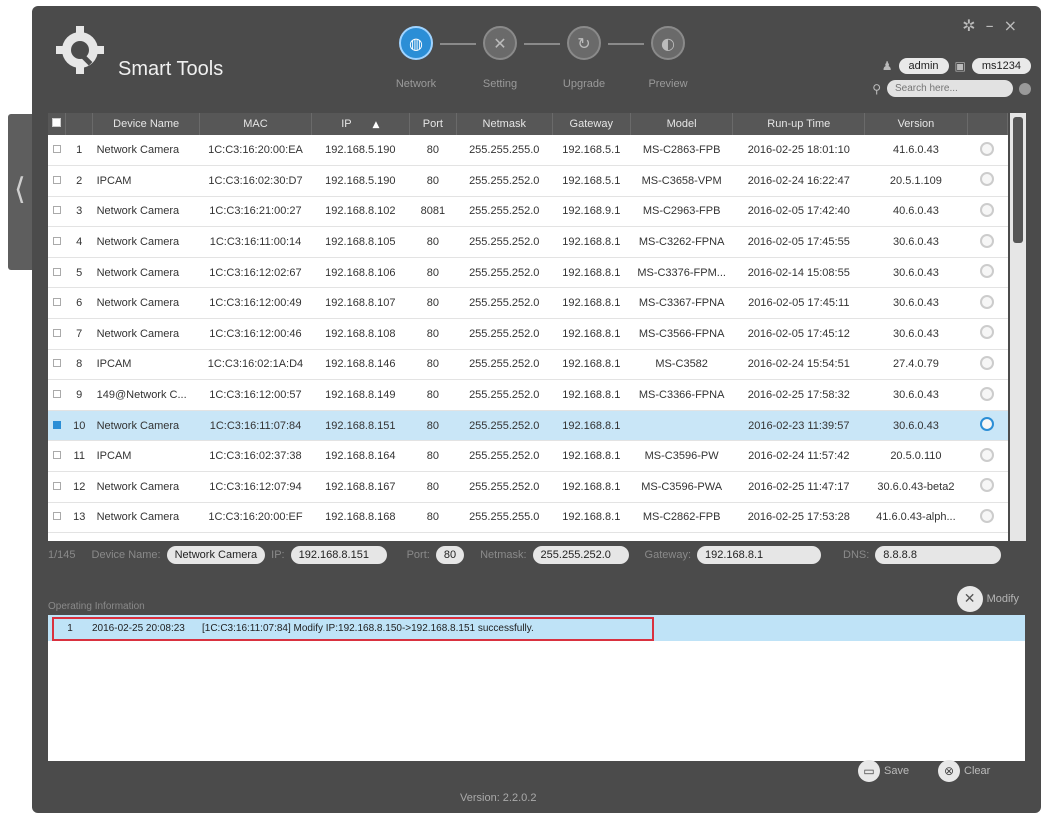  Describe the element at coordinates (973, 25) in the screenshot. I see `settings-icon: ✲` at that location.